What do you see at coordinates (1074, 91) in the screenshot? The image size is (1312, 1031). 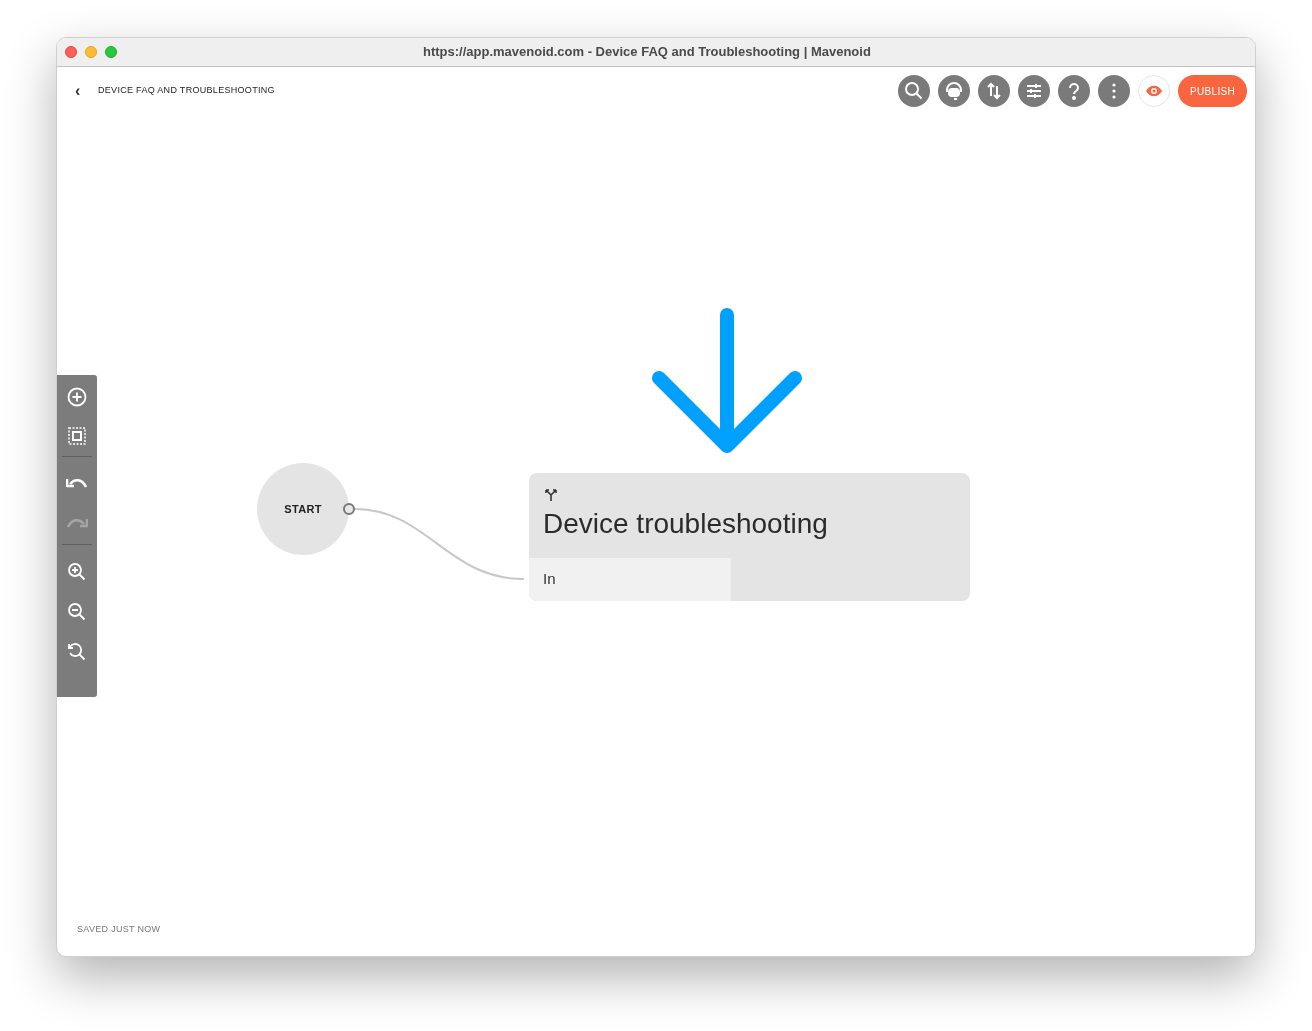 I see `help-button` at bounding box center [1074, 91].